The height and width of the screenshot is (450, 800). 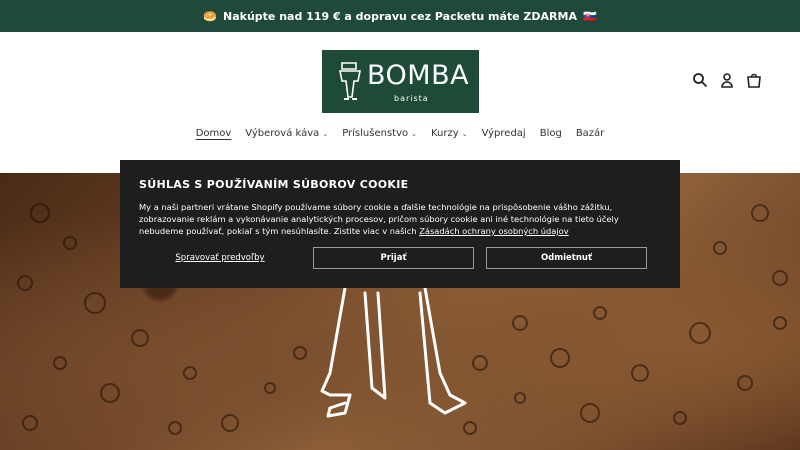 What do you see at coordinates (504, 133) in the screenshot?
I see `nav-item-sale: Výpredaj` at bounding box center [504, 133].